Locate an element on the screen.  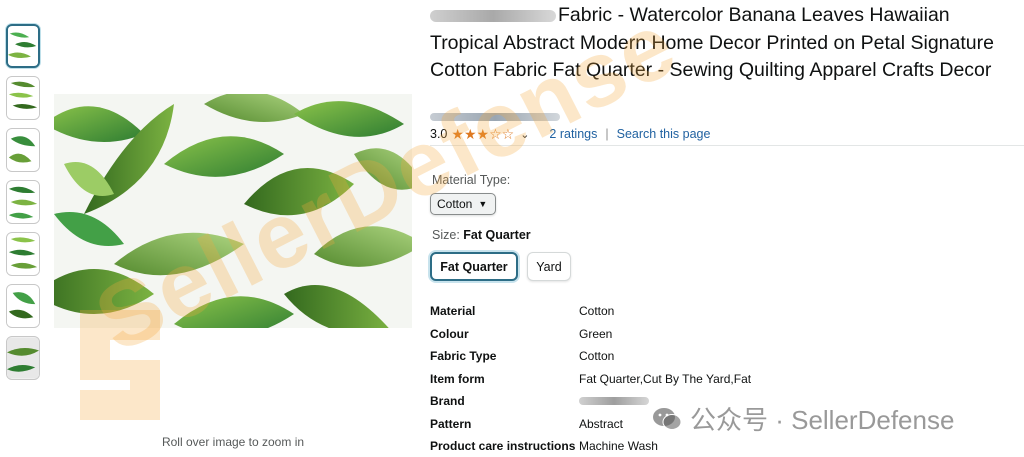
attr-row: Material Cotton is located at coordinates (630, 312).